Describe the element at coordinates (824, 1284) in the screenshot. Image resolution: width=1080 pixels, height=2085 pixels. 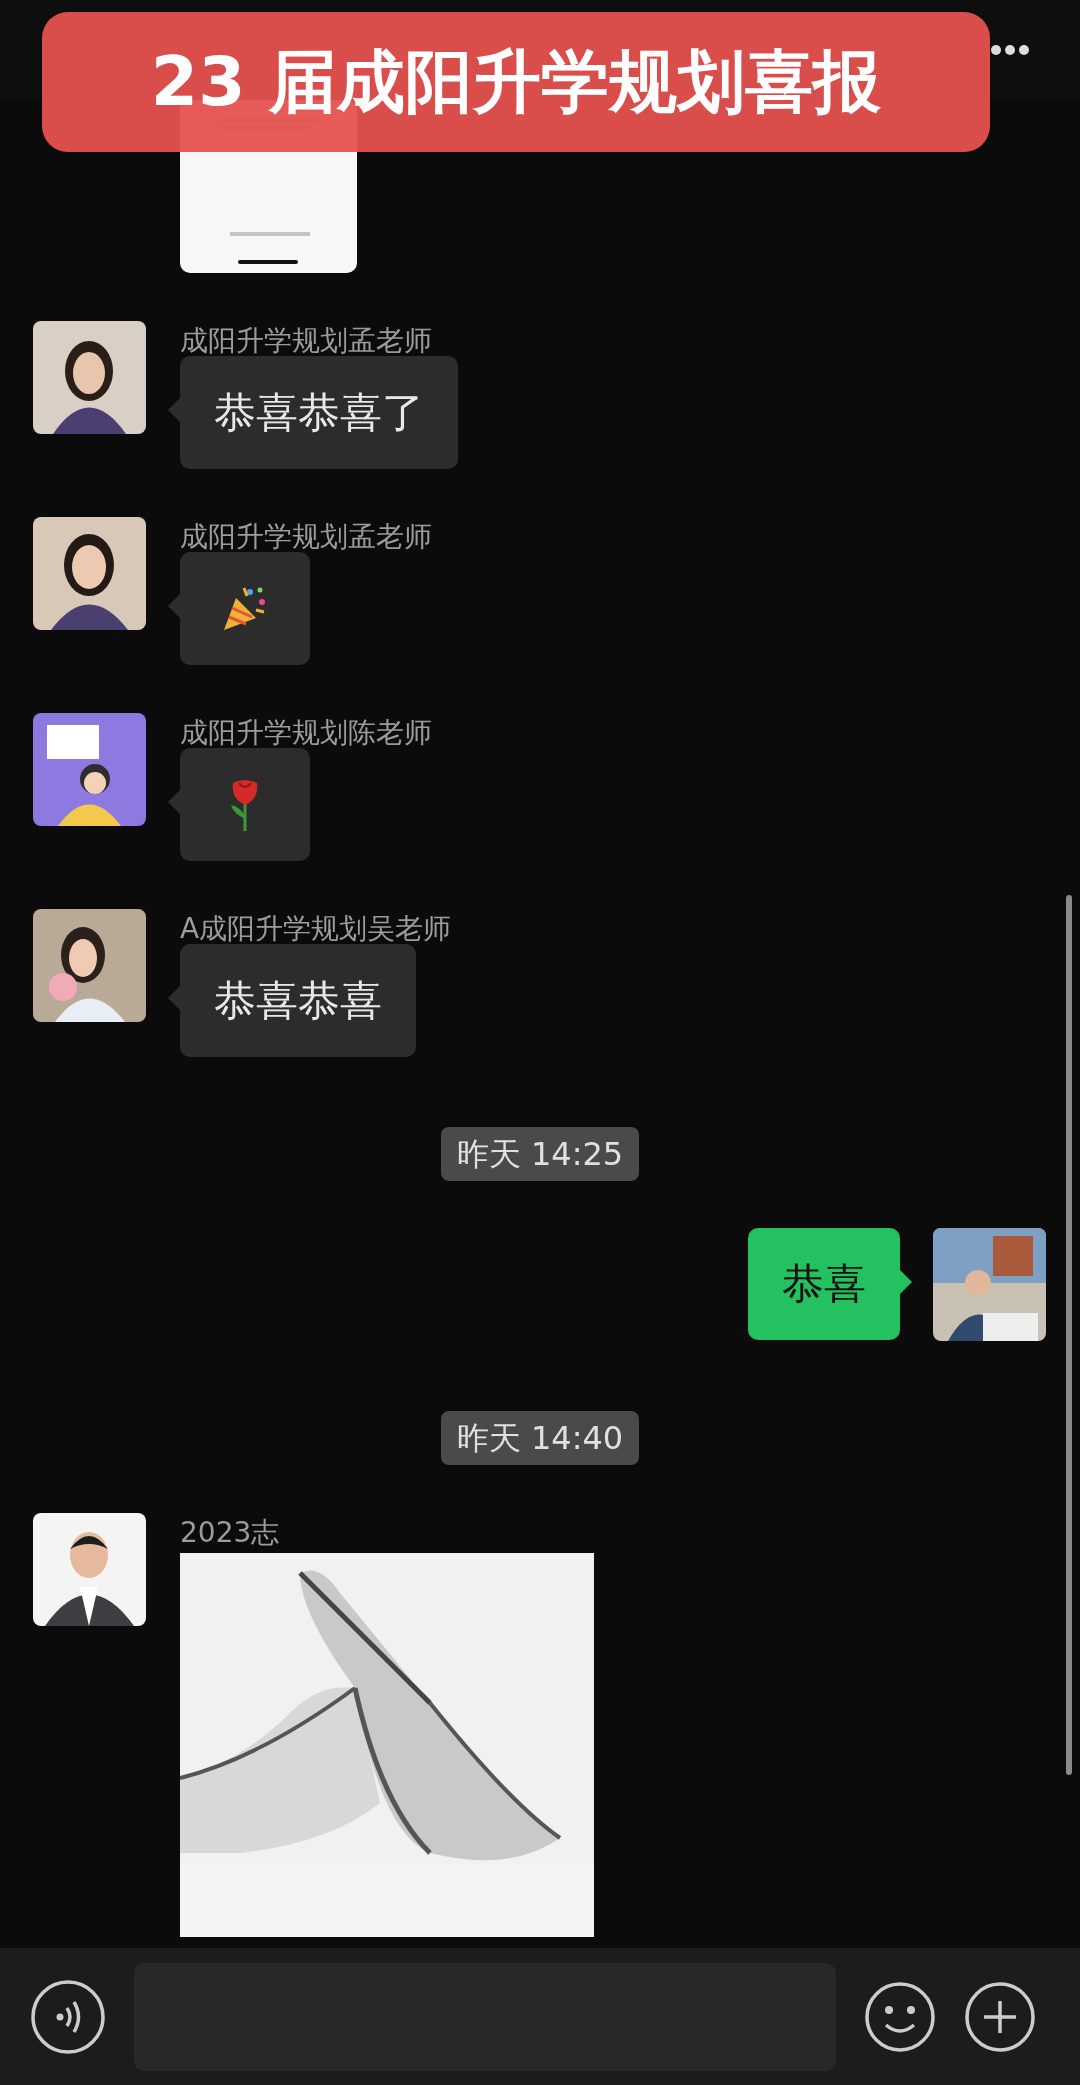
I see `message-bubble: 恭喜` at that location.